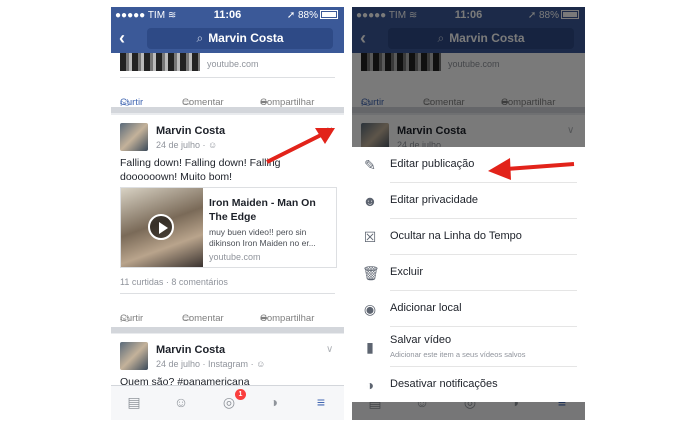 The width and height of the screenshot is (695, 431). I want to click on tab-bar: ▤ ☺ ◎ 1 ◑ ≡, so click(227, 402).